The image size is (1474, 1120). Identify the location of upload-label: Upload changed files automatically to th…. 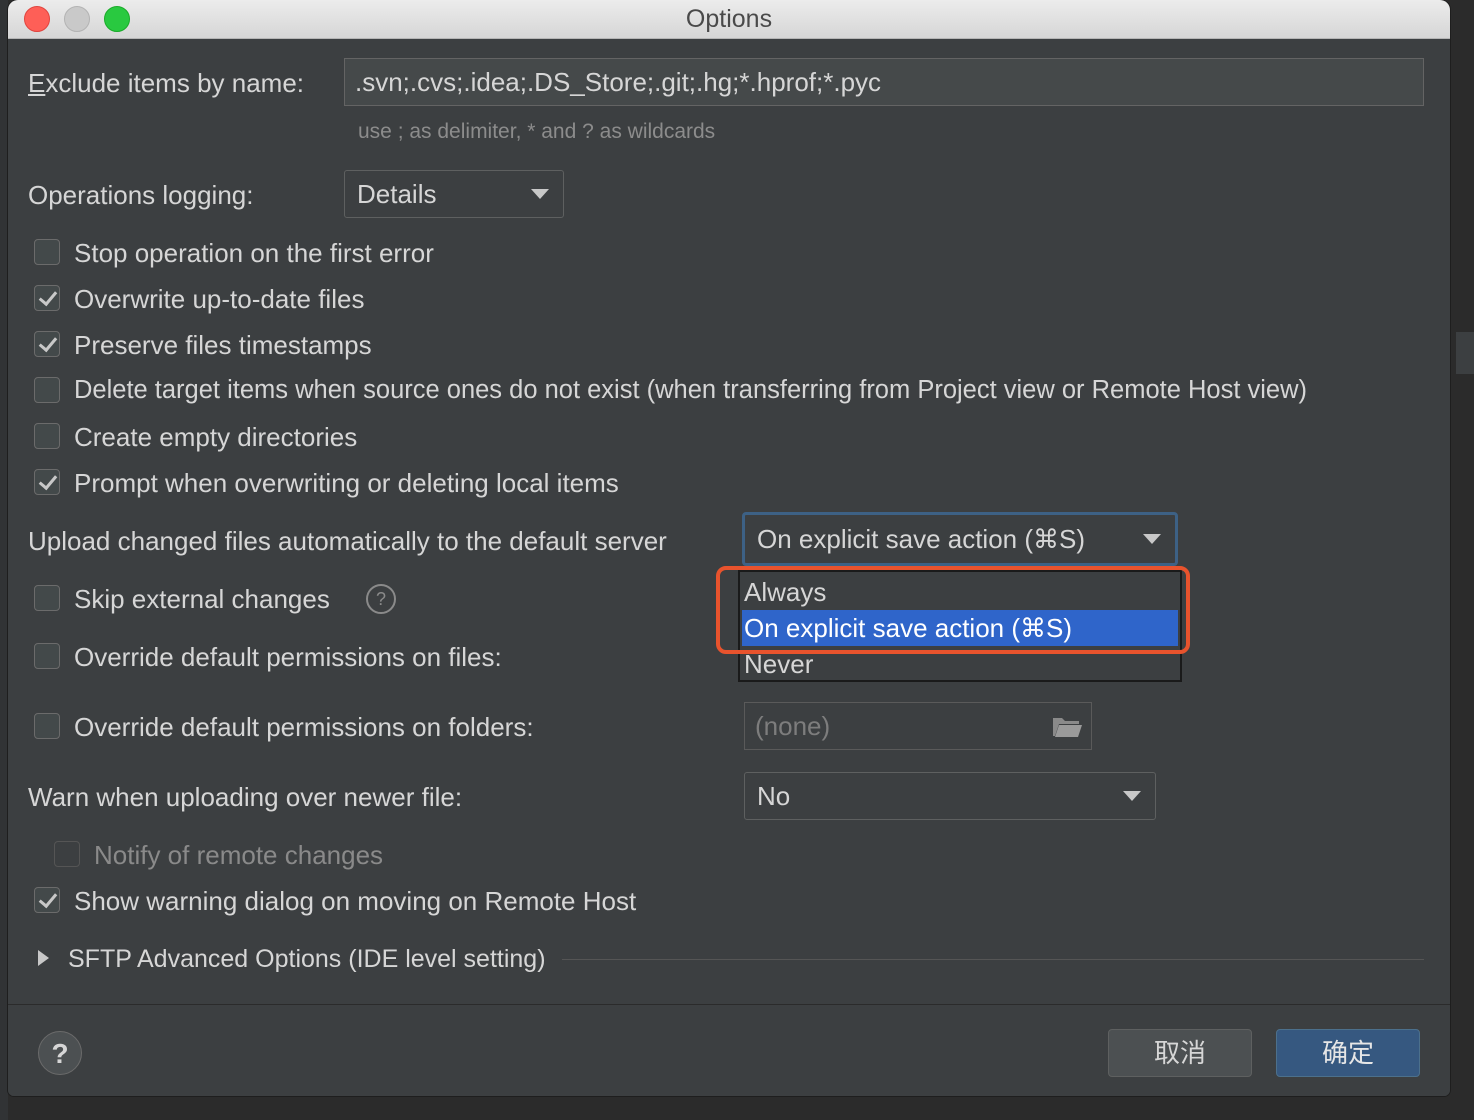
(347, 541).